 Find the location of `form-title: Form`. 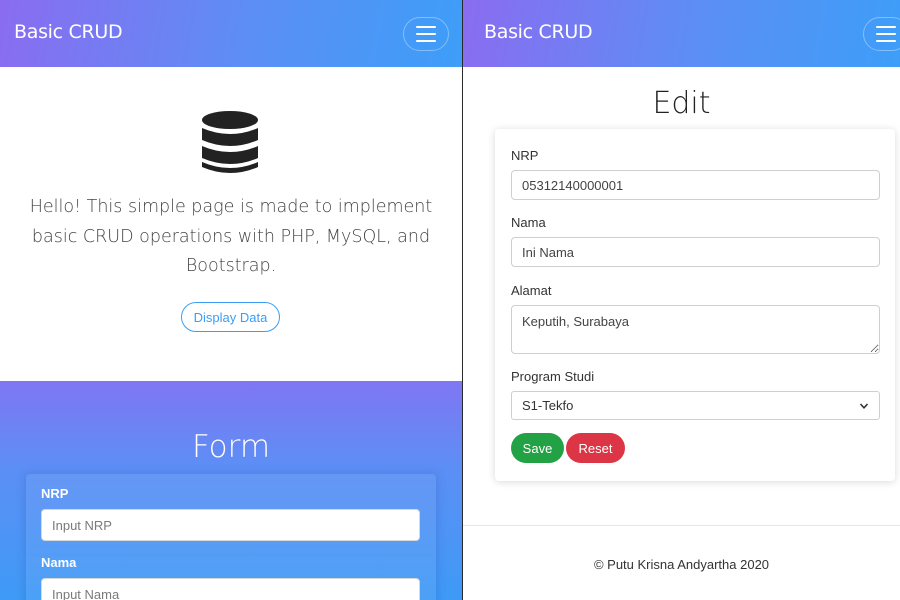

form-title: Form is located at coordinates (231, 447).